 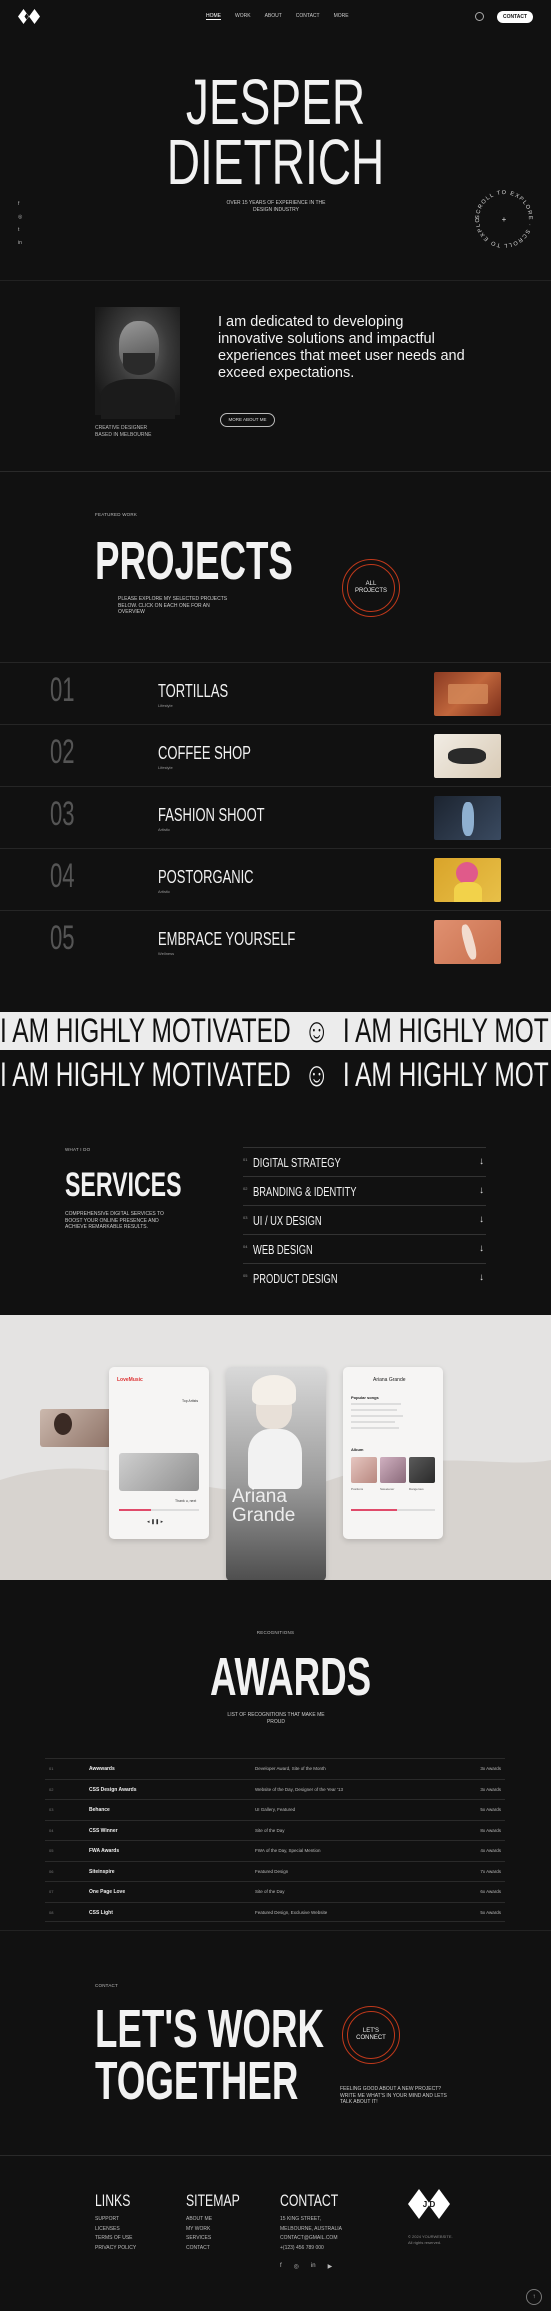 I want to click on award-number: 02, so click(x=51, y=1789).